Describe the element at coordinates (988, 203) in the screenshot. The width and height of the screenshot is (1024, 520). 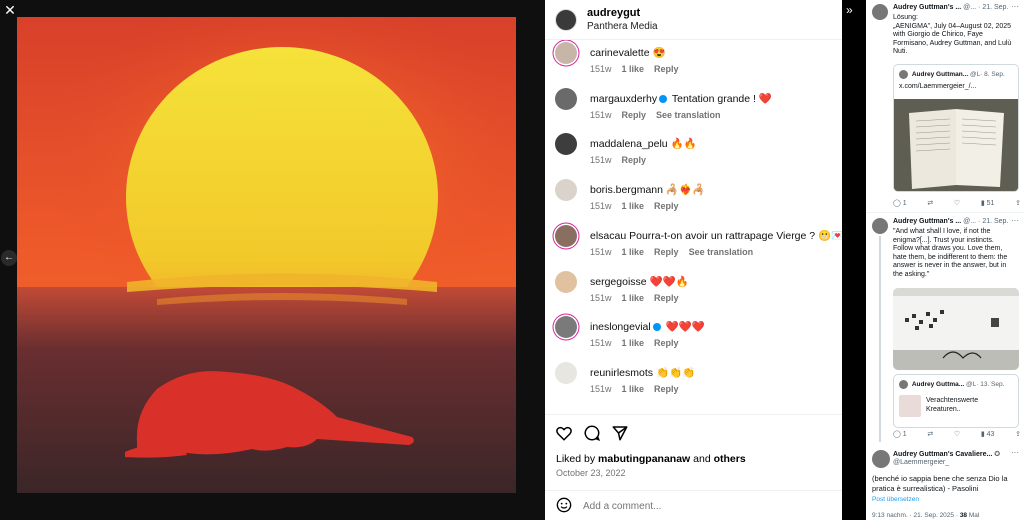
I see `views-icon: ▮ 51` at that location.